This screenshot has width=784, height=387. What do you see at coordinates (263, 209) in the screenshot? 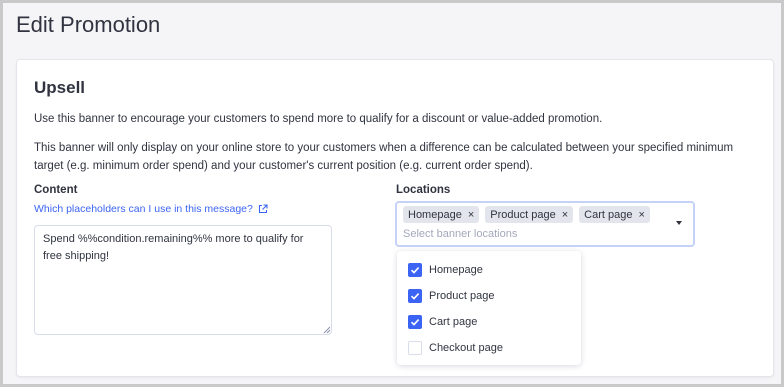
I see `external-link-icon` at bounding box center [263, 209].